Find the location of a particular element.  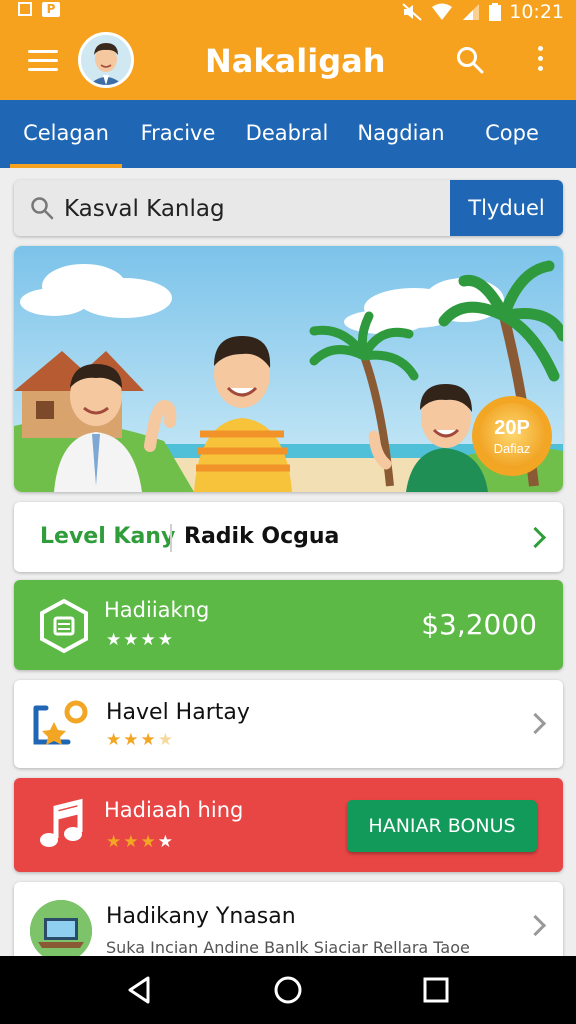

p-app-icon: P is located at coordinates (51, 9).